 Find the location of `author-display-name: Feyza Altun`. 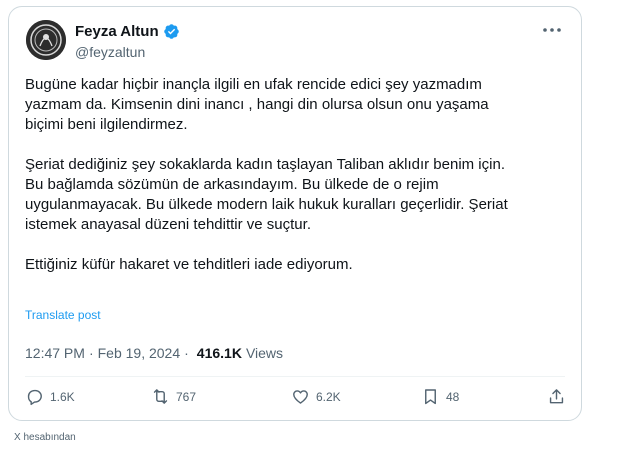

author-display-name: Feyza Altun is located at coordinates (117, 31).